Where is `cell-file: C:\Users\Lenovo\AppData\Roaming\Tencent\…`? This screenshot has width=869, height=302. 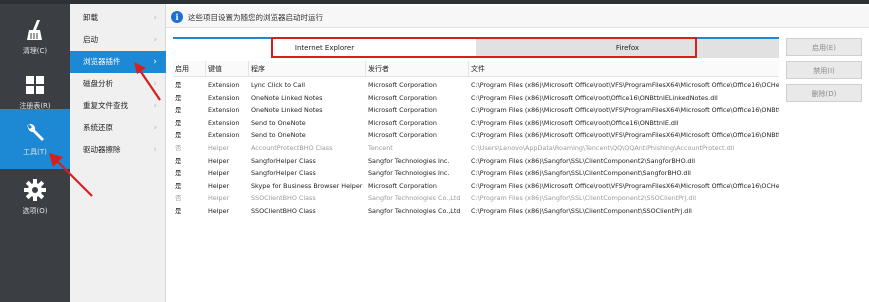
cell-file: C:\Users\Lenovo\AppData\Roaming\Tencent\… is located at coordinates (603, 148).